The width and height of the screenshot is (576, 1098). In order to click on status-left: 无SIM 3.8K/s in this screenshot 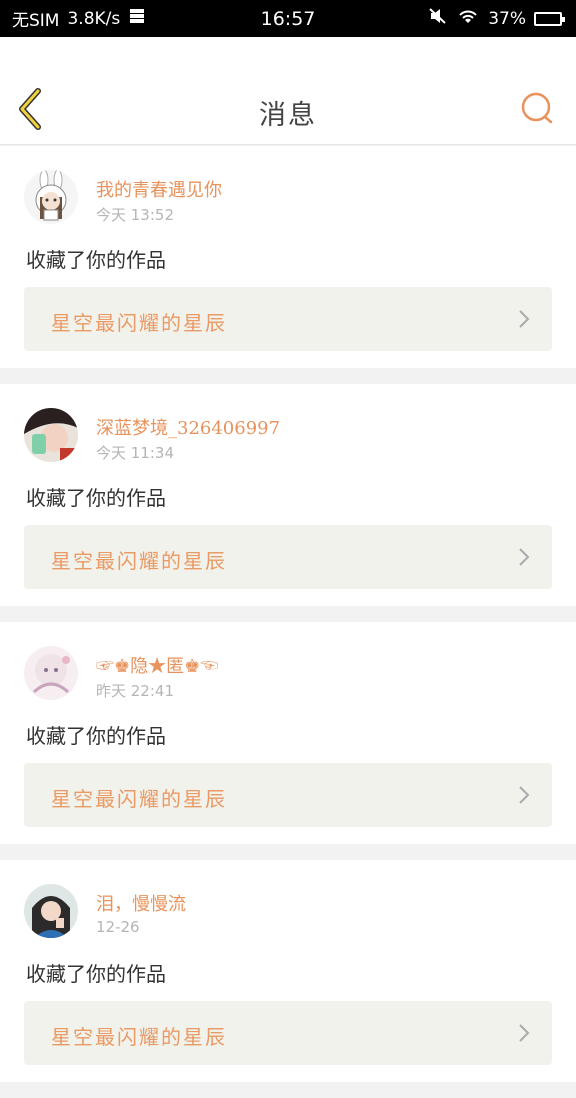, I will do `click(79, 18)`.